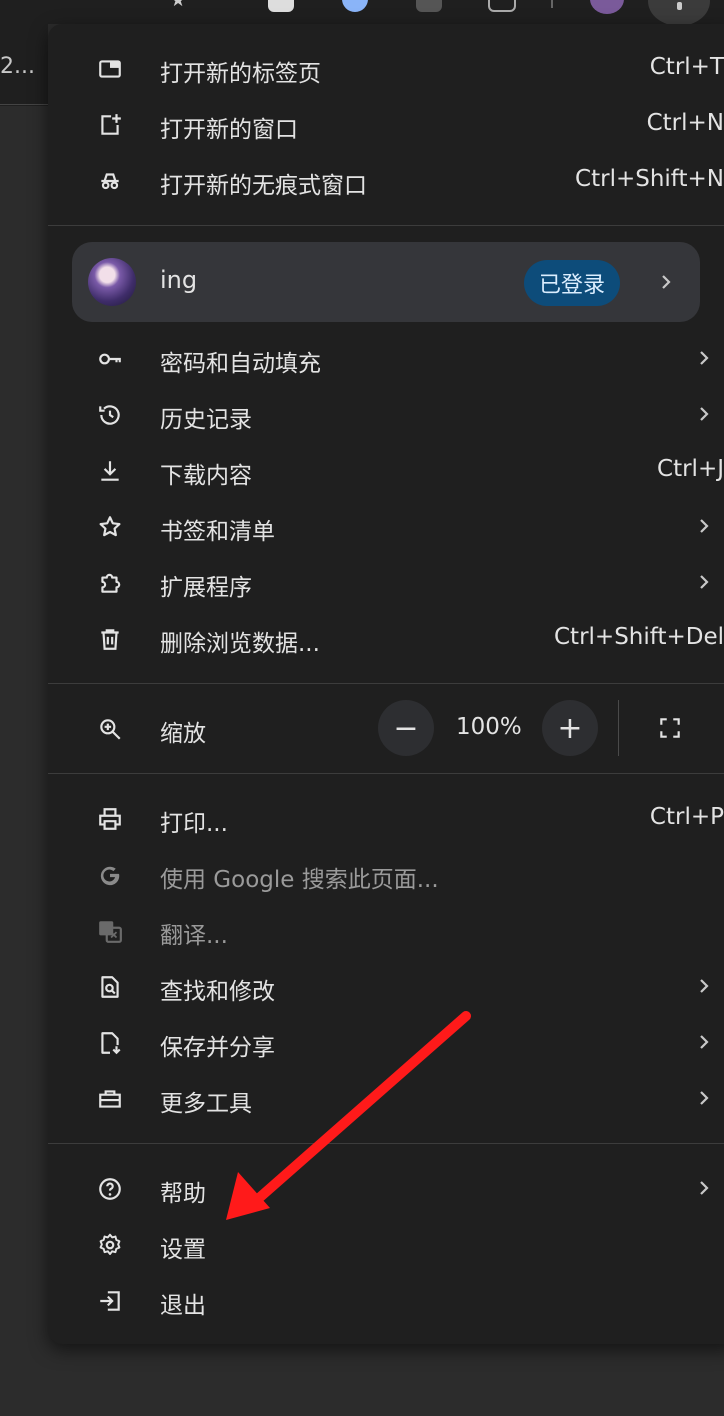 The width and height of the screenshot is (724, 1416). I want to click on menu-item-label: 设置, so click(183, 1250).